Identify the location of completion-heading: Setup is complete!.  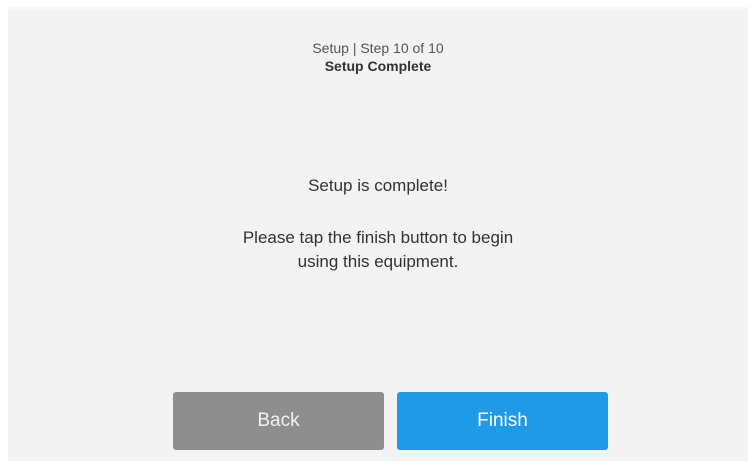
(378, 185).